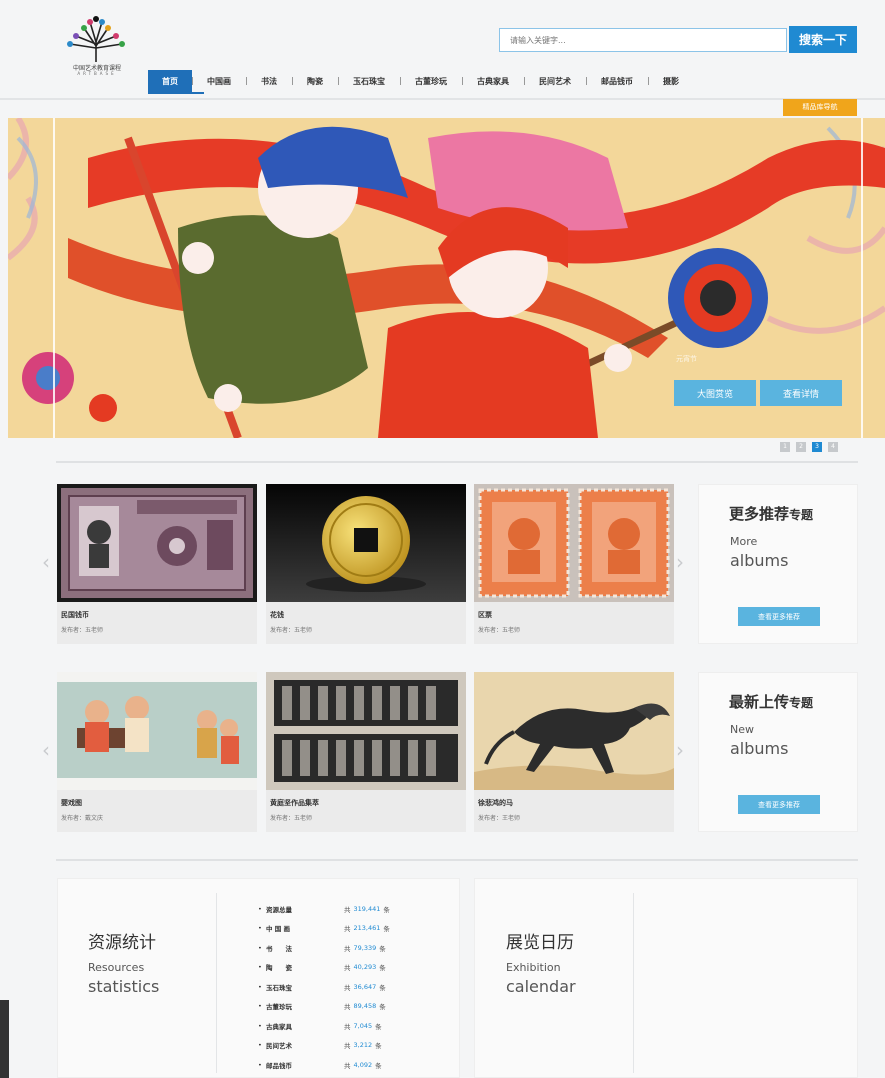 Image resolution: width=885 pixels, height=1078 pixels. What do you see at coordinates (363, 1045) in the screenshot?
I see `stat-count: 3,212` at bounding box center [363, 1045].